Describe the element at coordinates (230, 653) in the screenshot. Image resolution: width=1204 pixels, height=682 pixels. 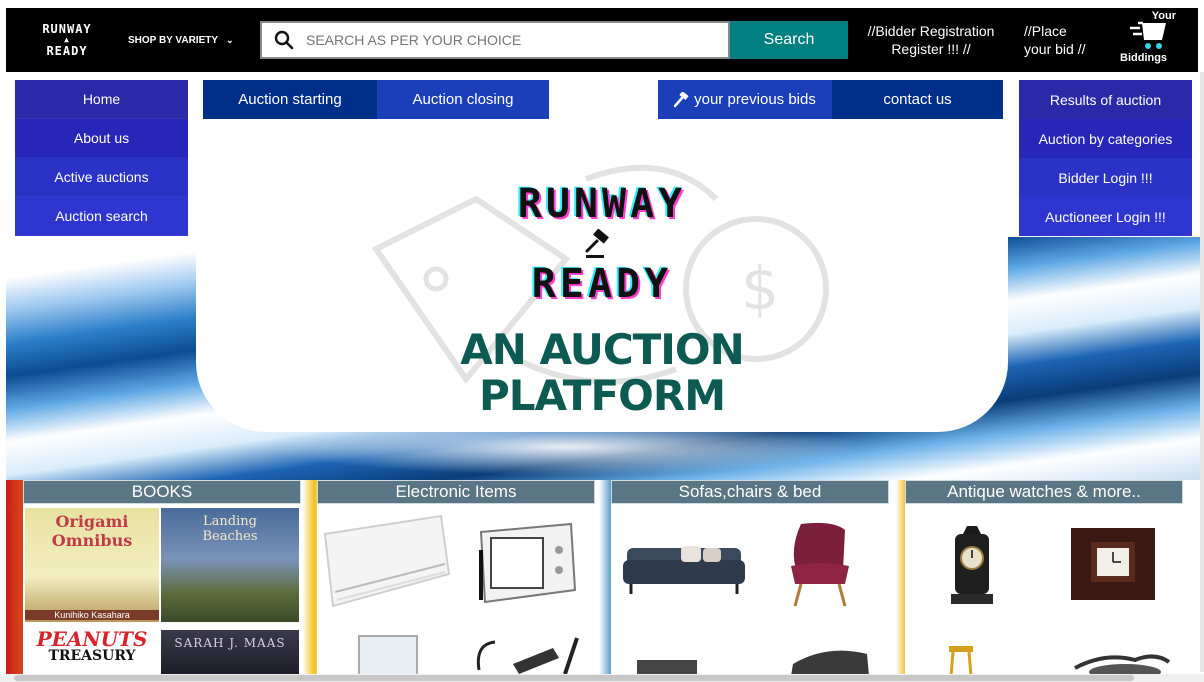
I see `book-cover-sarah-maas: SARAH J. MAAS` at that location.